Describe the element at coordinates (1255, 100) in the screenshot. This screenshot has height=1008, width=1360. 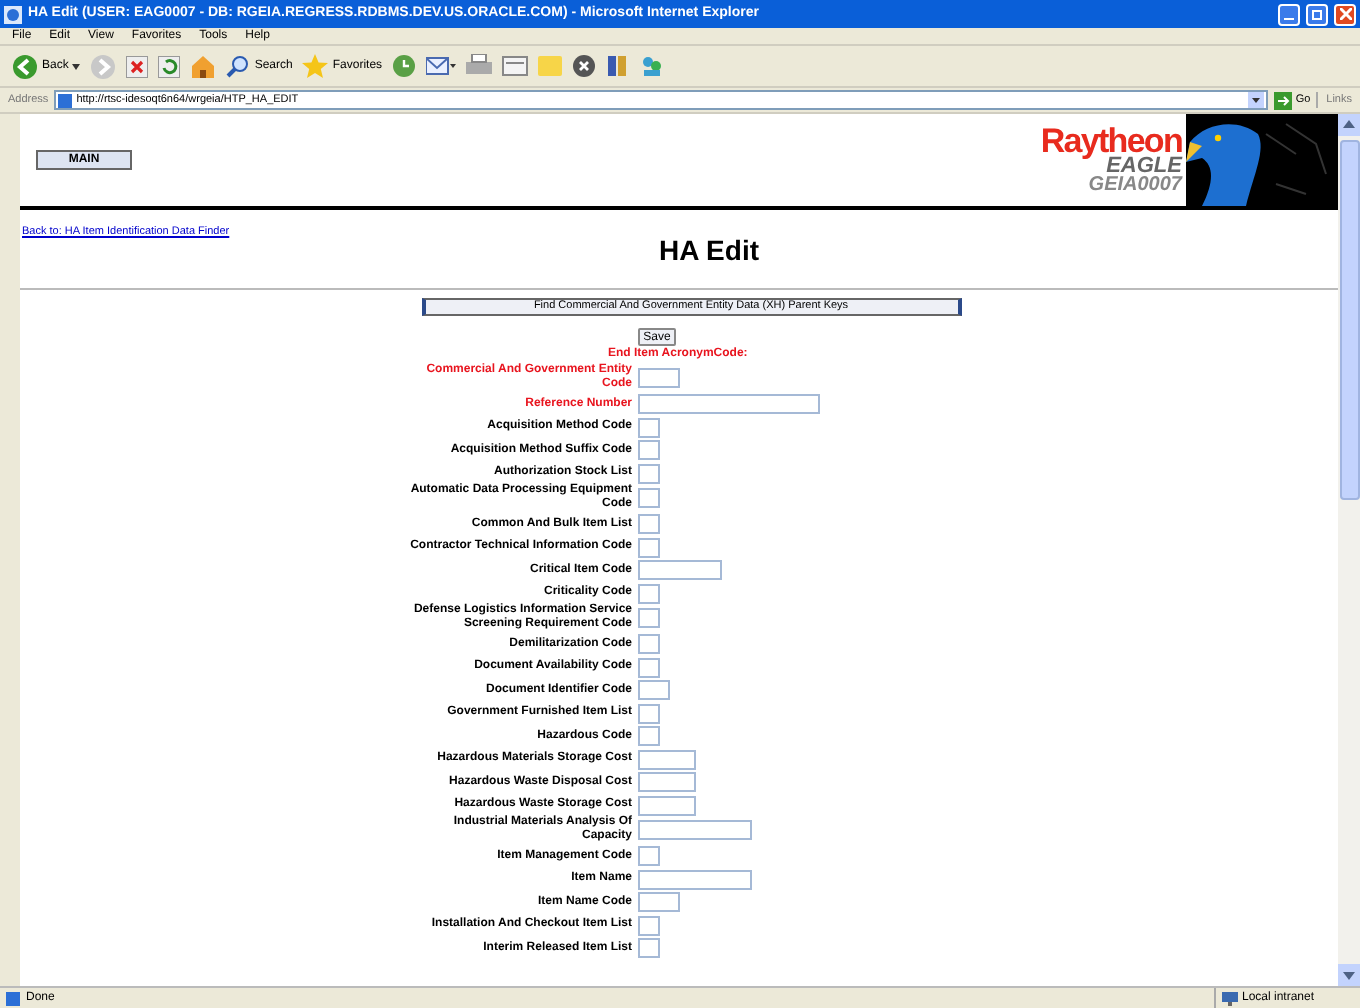
I see `dropdown-button` at that location.